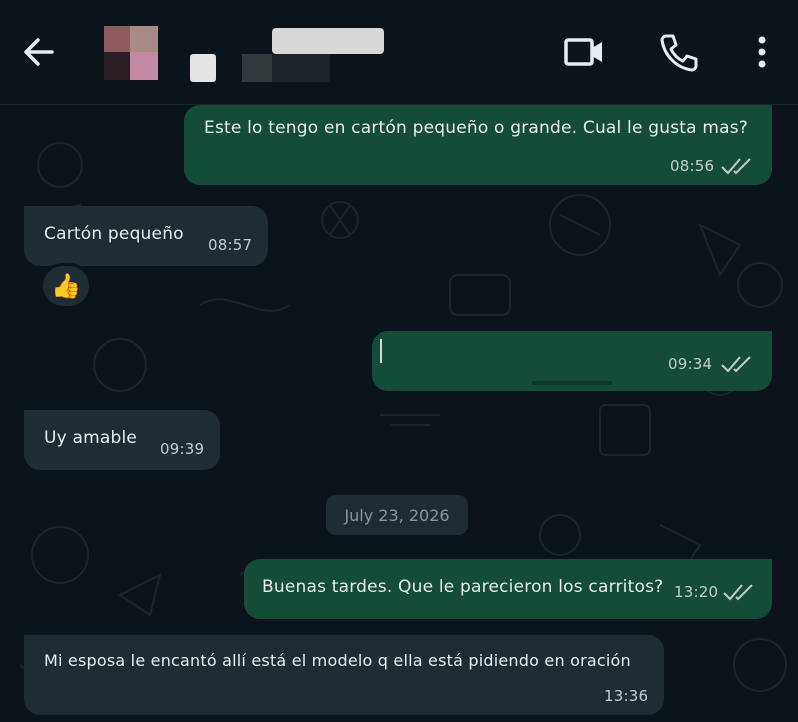  I want to click on message-incoming: Uy amable 09:39, so click(122, 440).